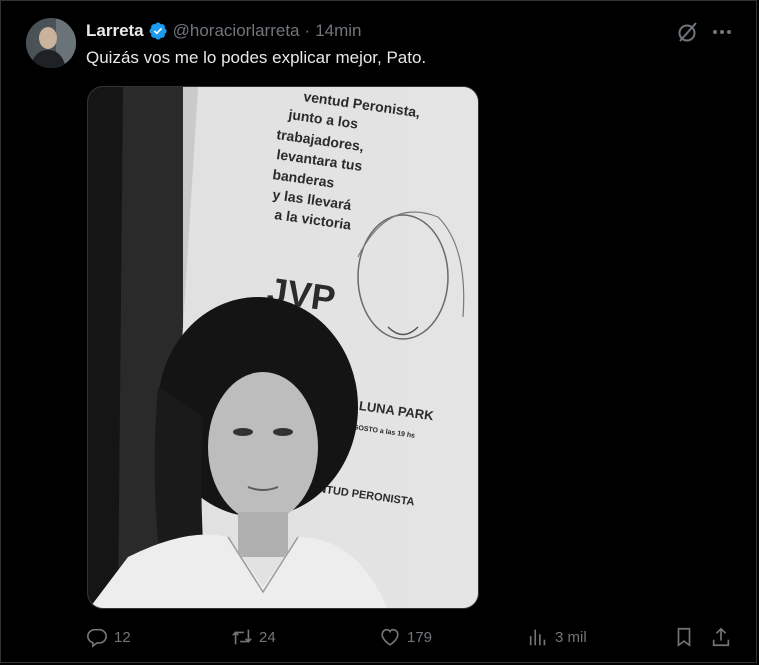 This screenshot has width=759, height=665. I want to click on share-icon, so click(721, 637).